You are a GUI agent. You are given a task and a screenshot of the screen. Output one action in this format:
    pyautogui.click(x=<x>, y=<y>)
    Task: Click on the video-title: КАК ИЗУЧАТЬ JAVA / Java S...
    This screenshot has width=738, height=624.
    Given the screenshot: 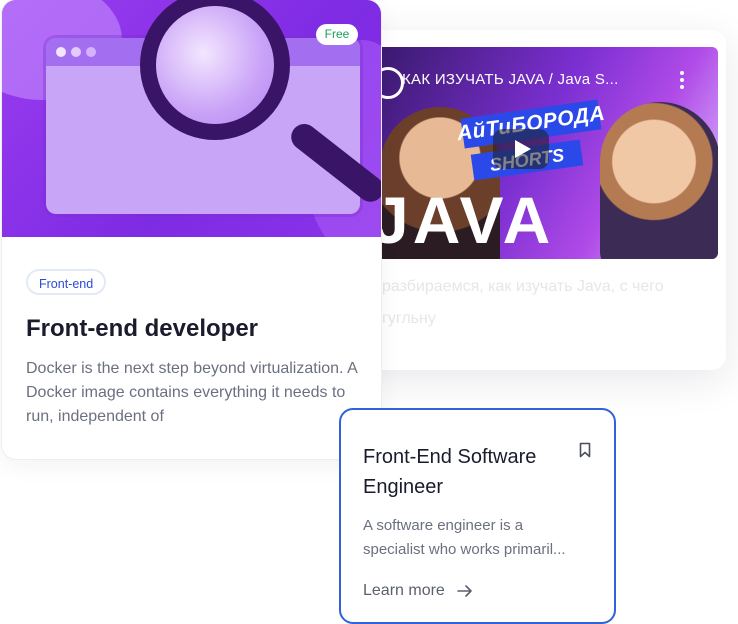 What is the action you would take?
    pyautogui.click(x=510, y=79)
    